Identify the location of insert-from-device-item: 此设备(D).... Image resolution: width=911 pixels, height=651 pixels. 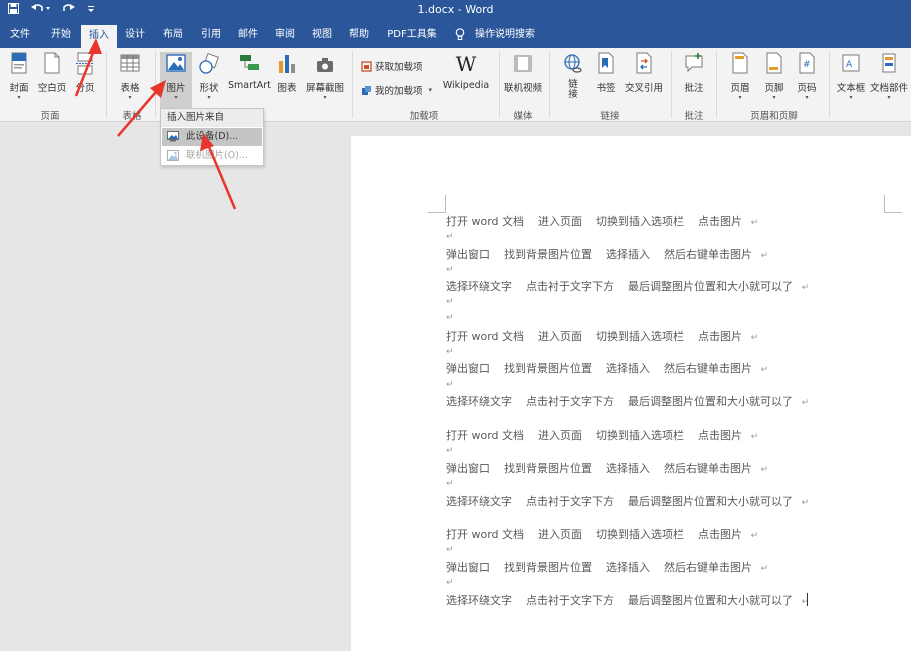
(212, 137).